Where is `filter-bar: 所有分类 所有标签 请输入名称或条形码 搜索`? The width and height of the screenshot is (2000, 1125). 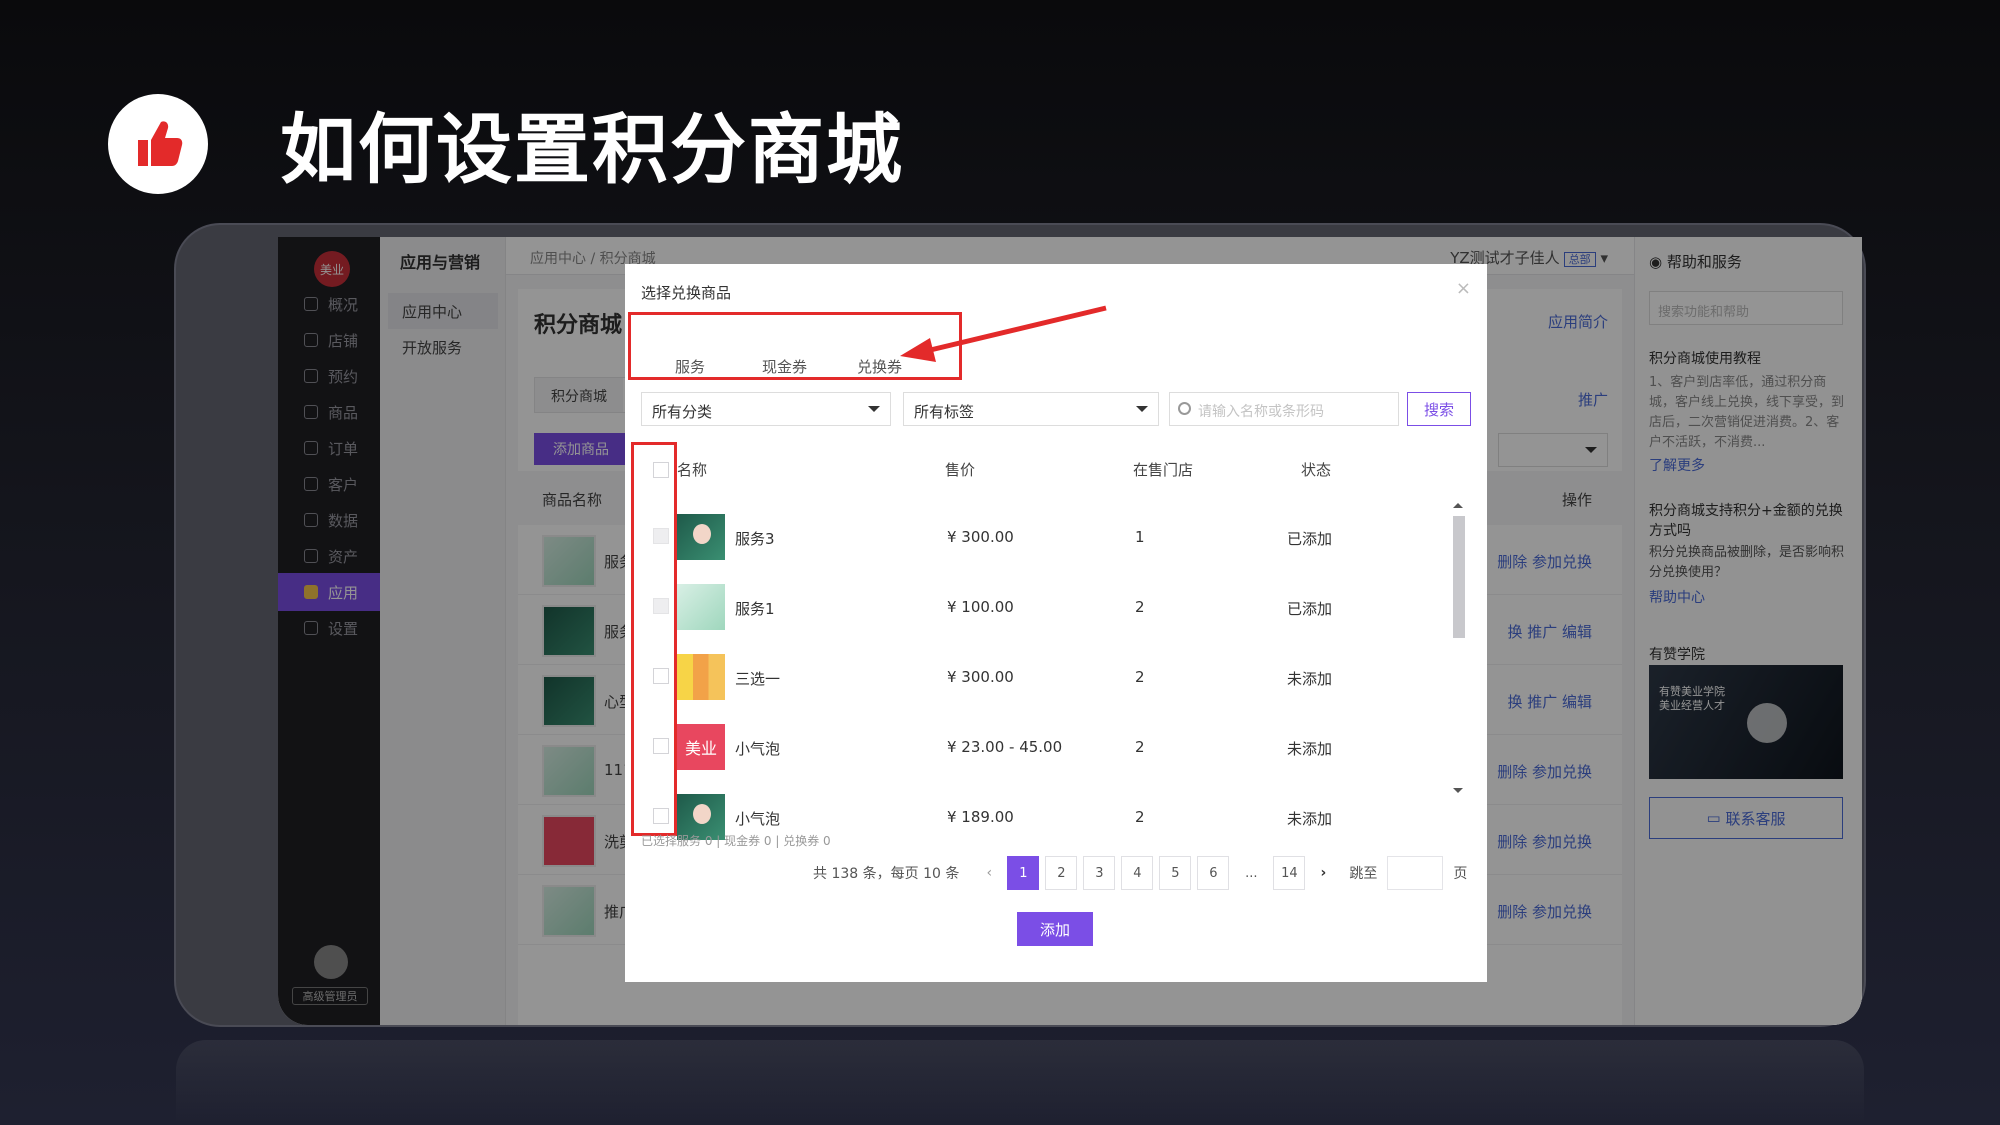 filter-bar: 所有分类 所有标签 请输入名称或条形码 搜索 is located at coordinates (1056, 410).